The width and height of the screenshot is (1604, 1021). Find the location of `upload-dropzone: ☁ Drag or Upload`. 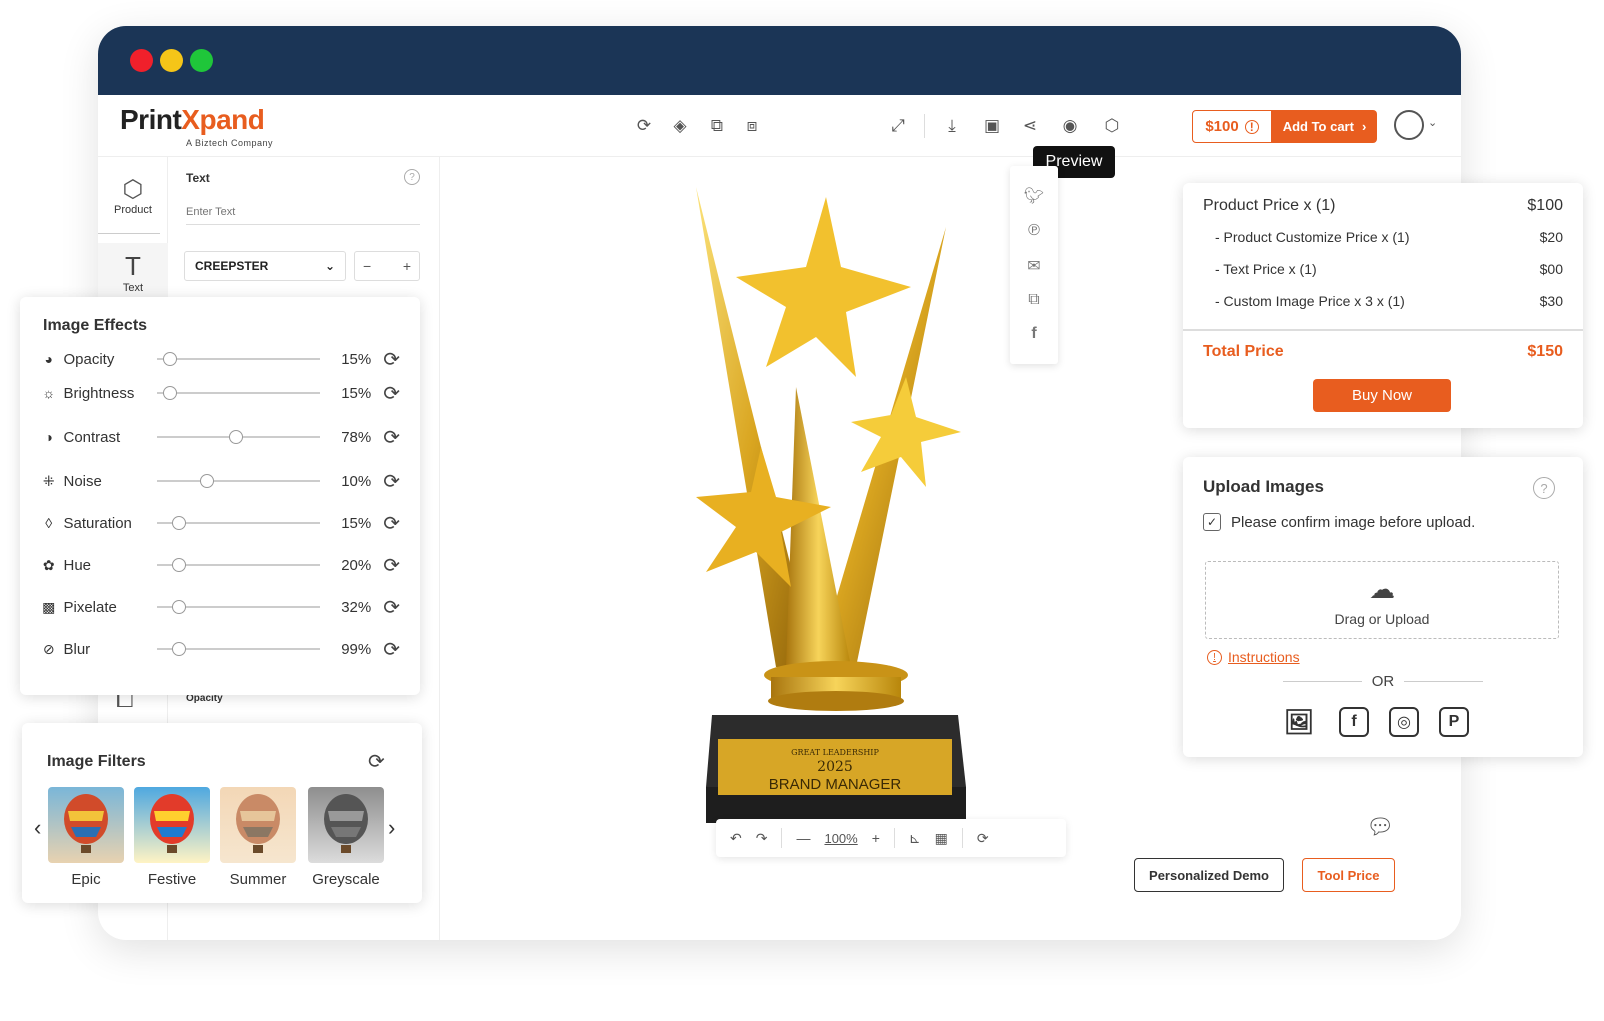

upload-dropzone: ☁ Drag or Upload is located at coordinates (1382, 600).